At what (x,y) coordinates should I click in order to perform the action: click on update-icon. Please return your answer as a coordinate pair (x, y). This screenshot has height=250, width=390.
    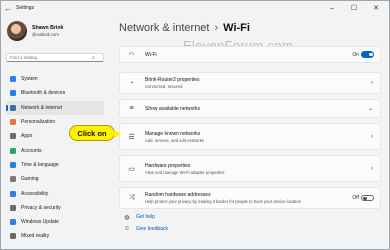
    Looking at the image, I should click on (13, 222).